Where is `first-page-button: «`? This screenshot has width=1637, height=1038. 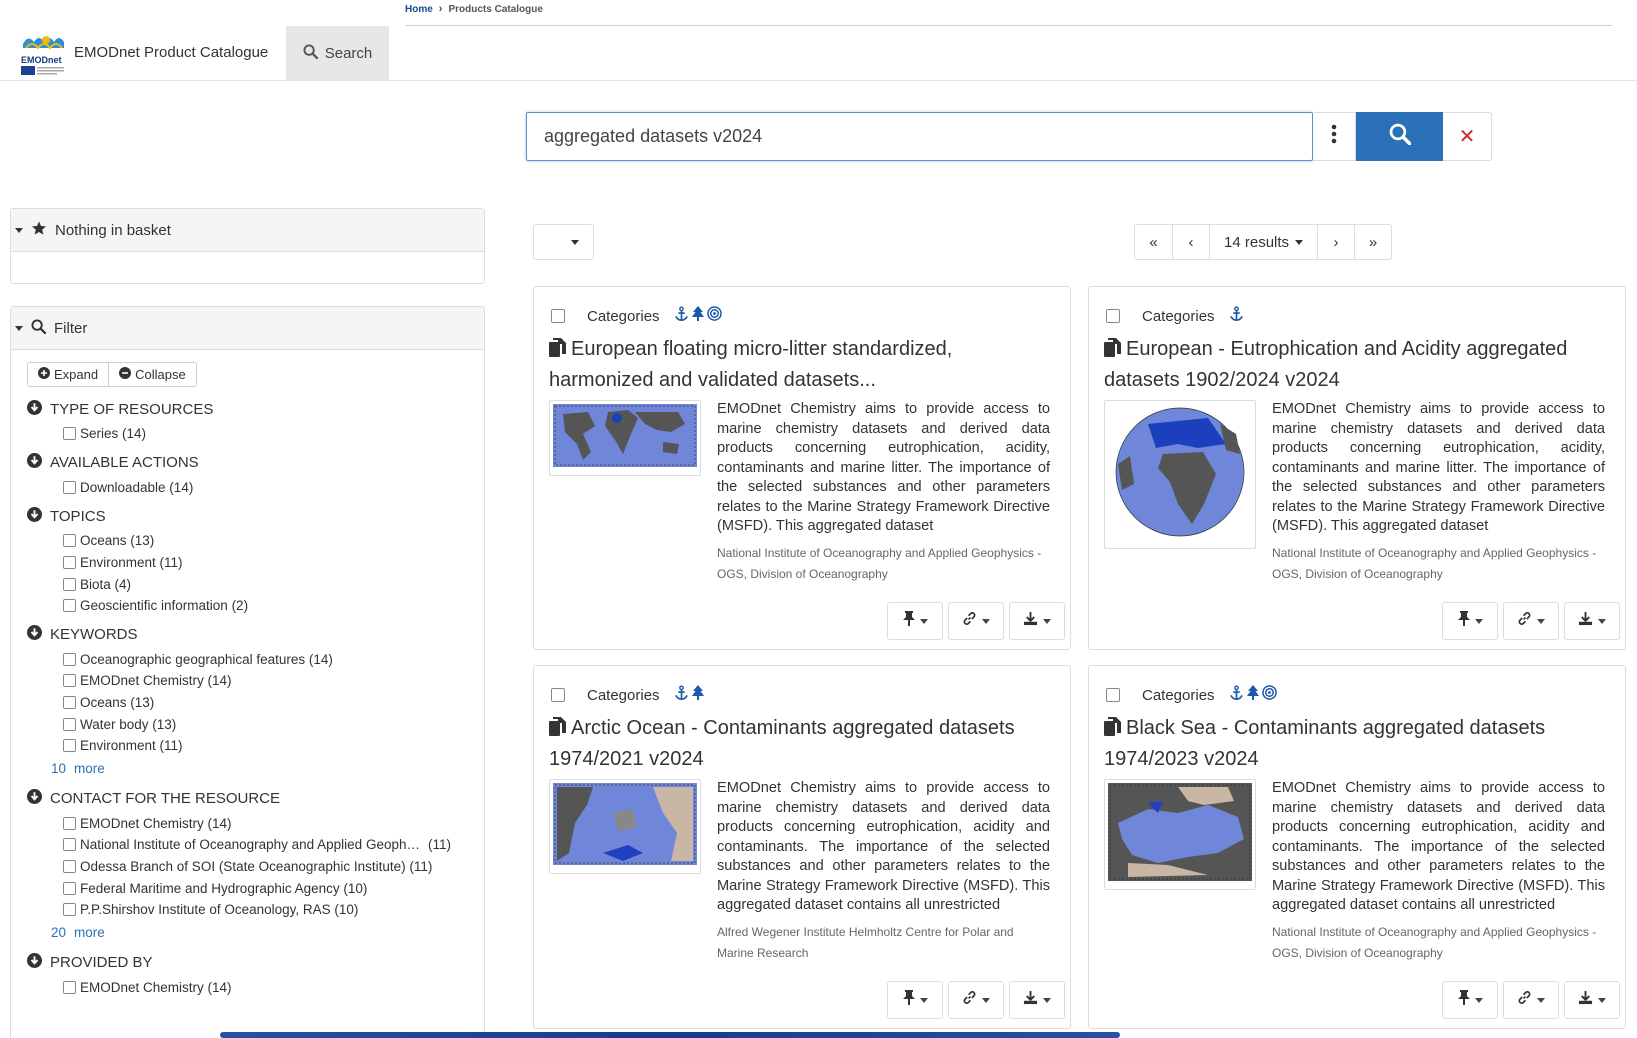 first-page-button: « is located at coordinates (1153, 242).